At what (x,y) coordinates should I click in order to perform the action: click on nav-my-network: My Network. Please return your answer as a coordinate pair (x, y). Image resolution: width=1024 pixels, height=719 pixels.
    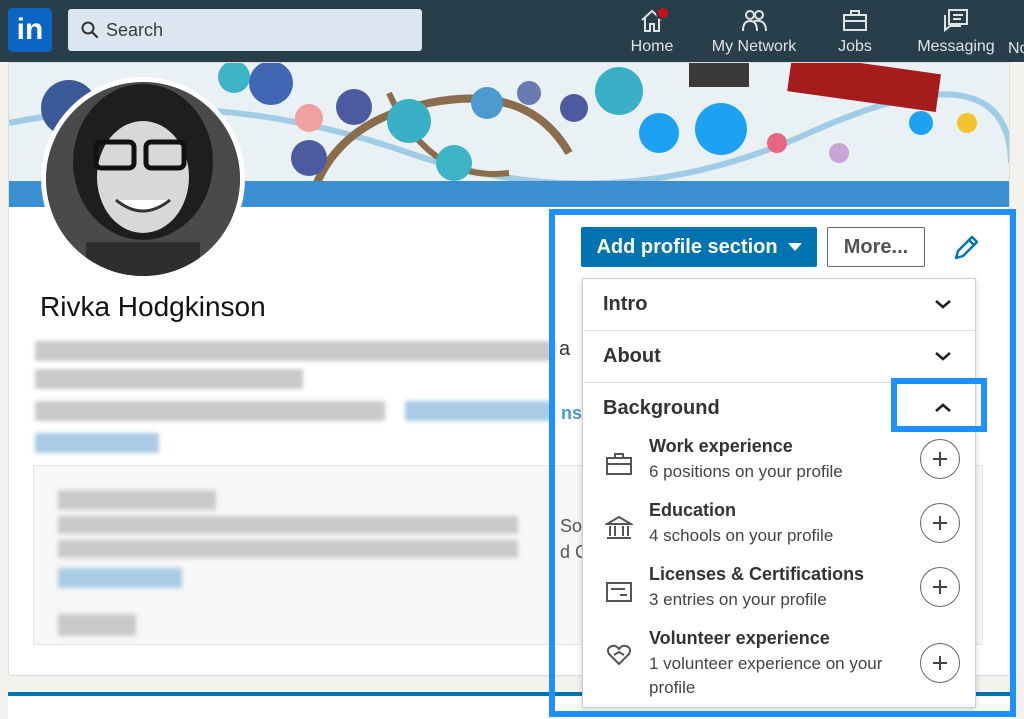
    Looking at the image, I should click on (754, 32).